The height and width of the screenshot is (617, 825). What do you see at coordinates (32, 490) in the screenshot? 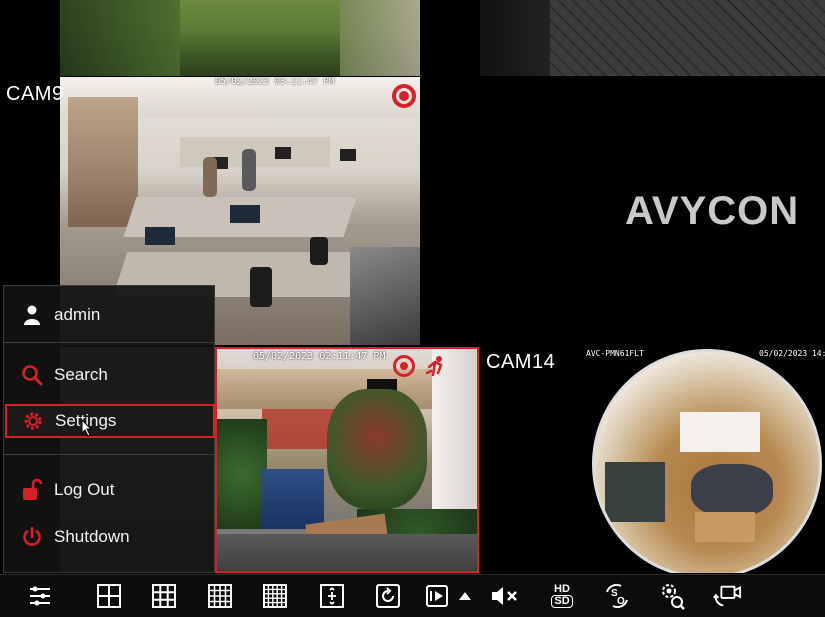
I see `lock-open-icon` at bounding box center [32, 490].